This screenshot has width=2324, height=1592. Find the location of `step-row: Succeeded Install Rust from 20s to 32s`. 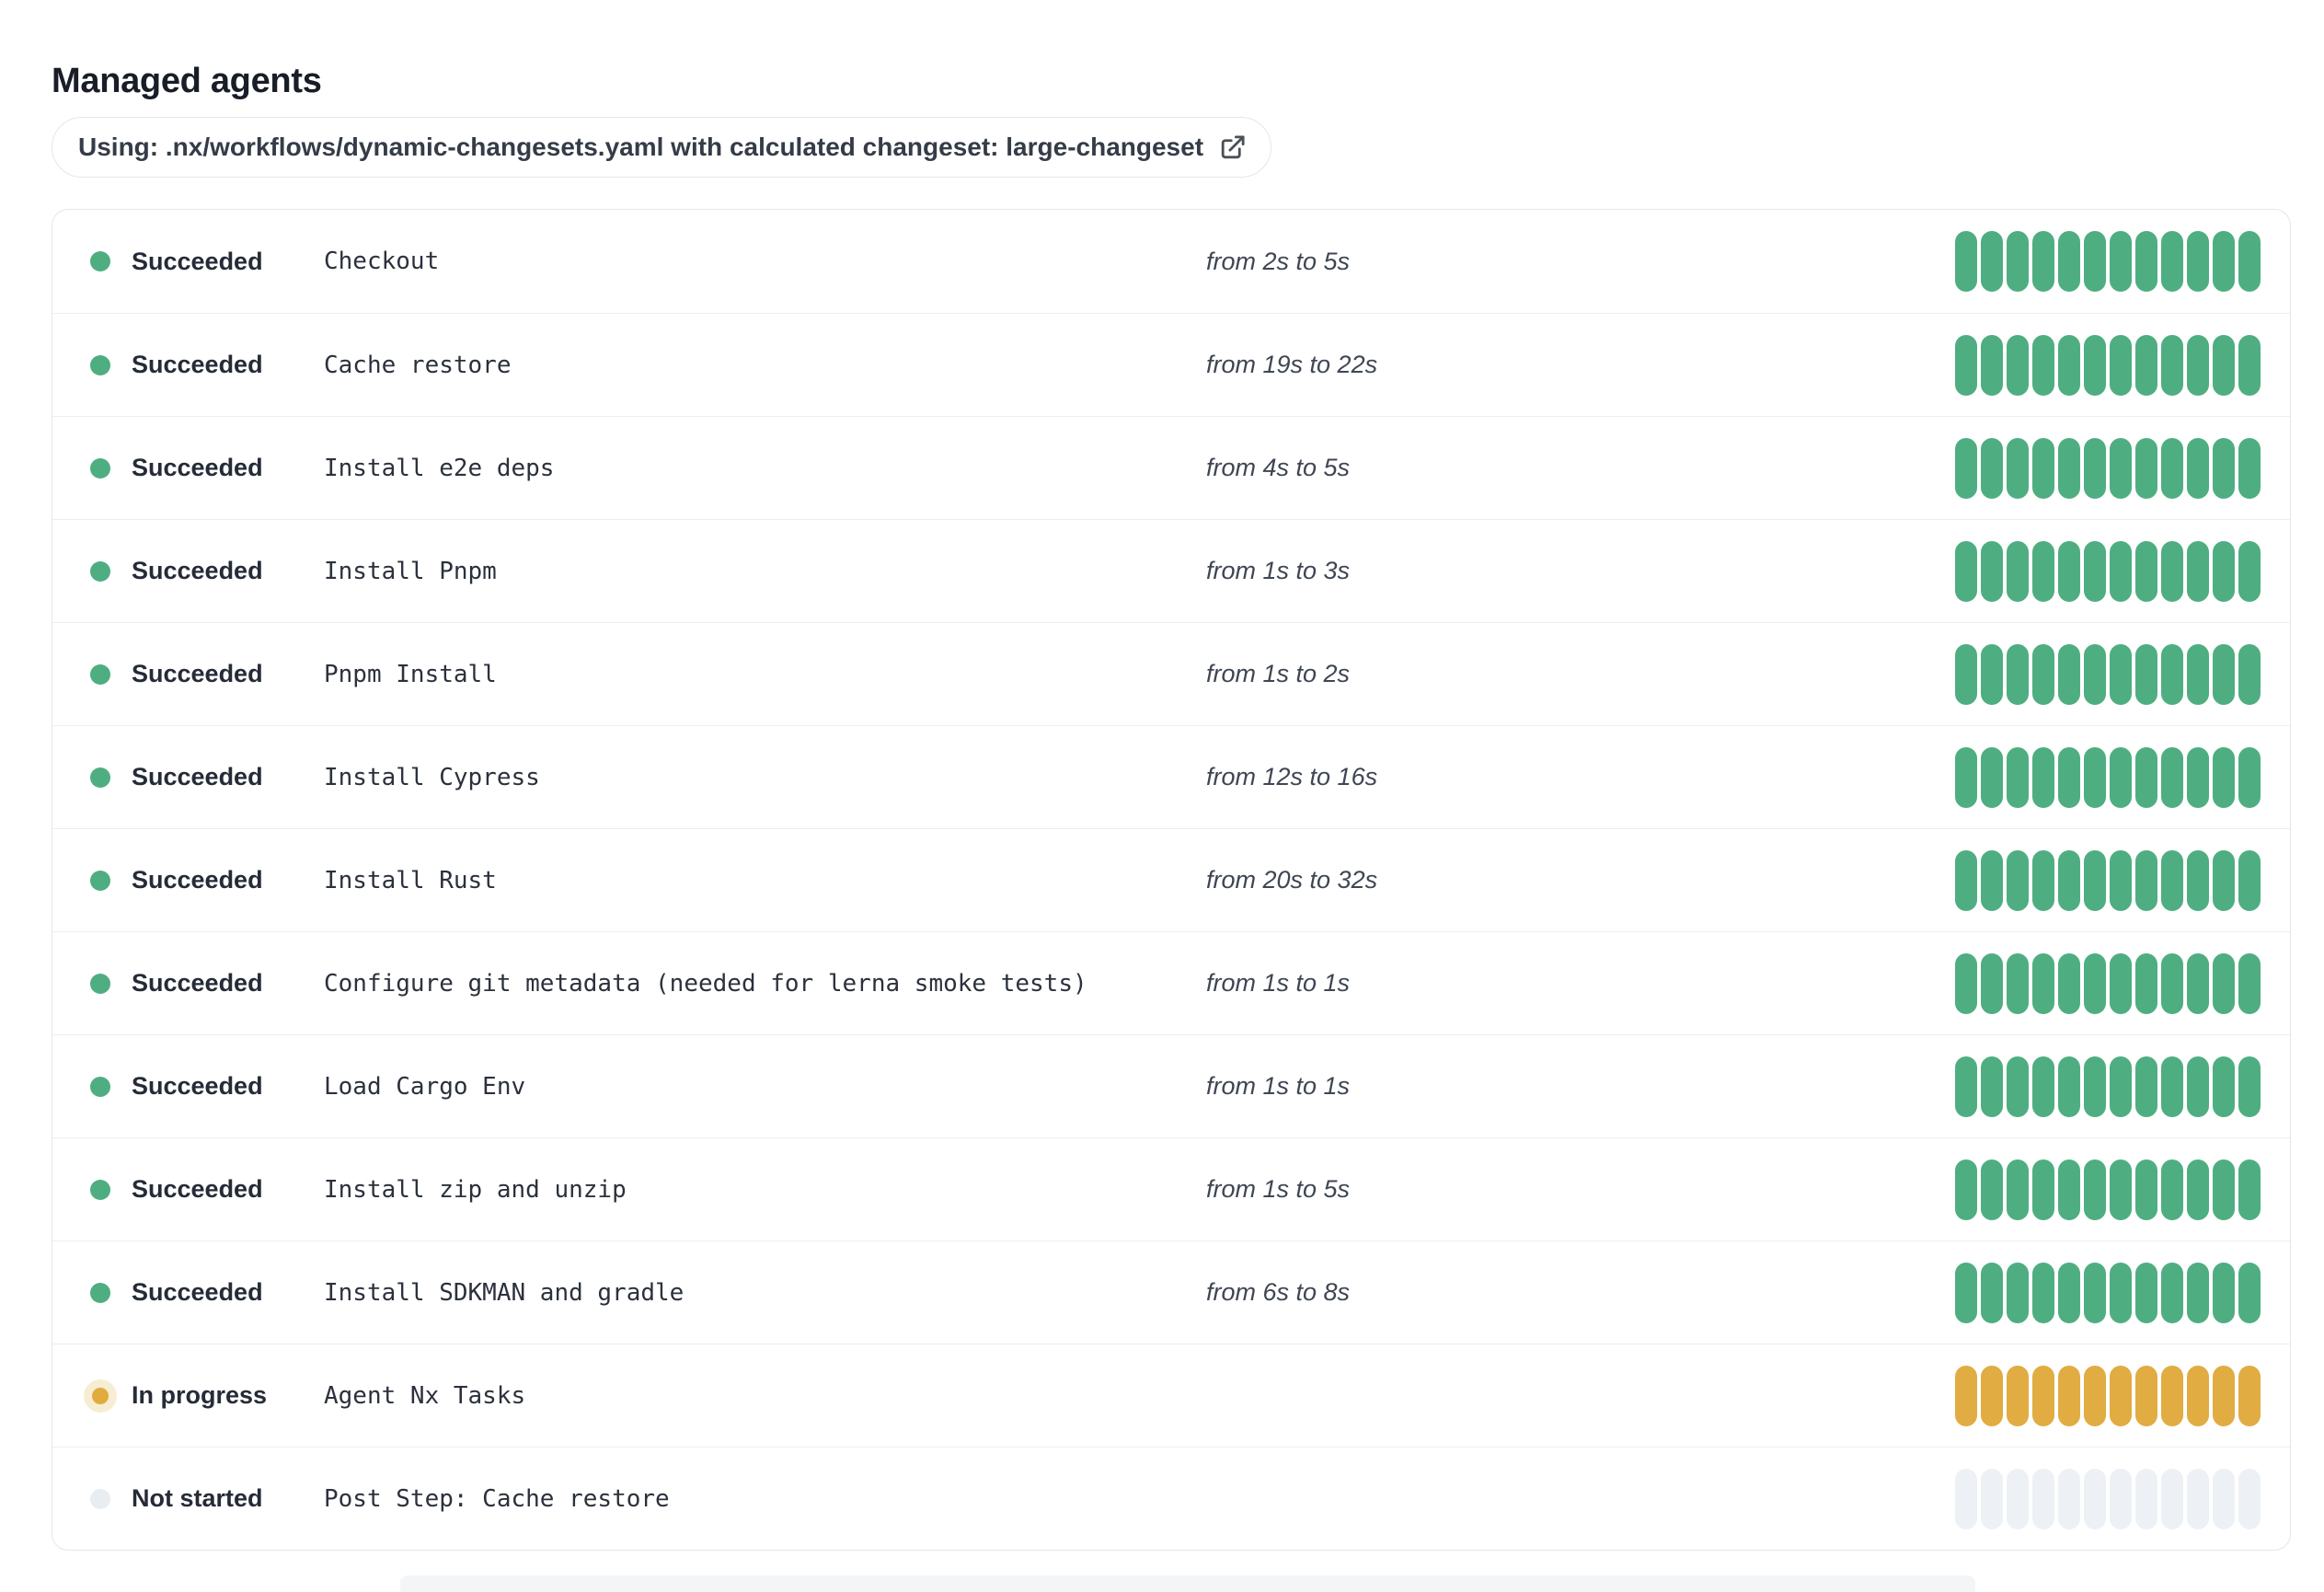

step-row: Succeeded Install Rust from 20s to 32s is located at coordinates (1171, 879).